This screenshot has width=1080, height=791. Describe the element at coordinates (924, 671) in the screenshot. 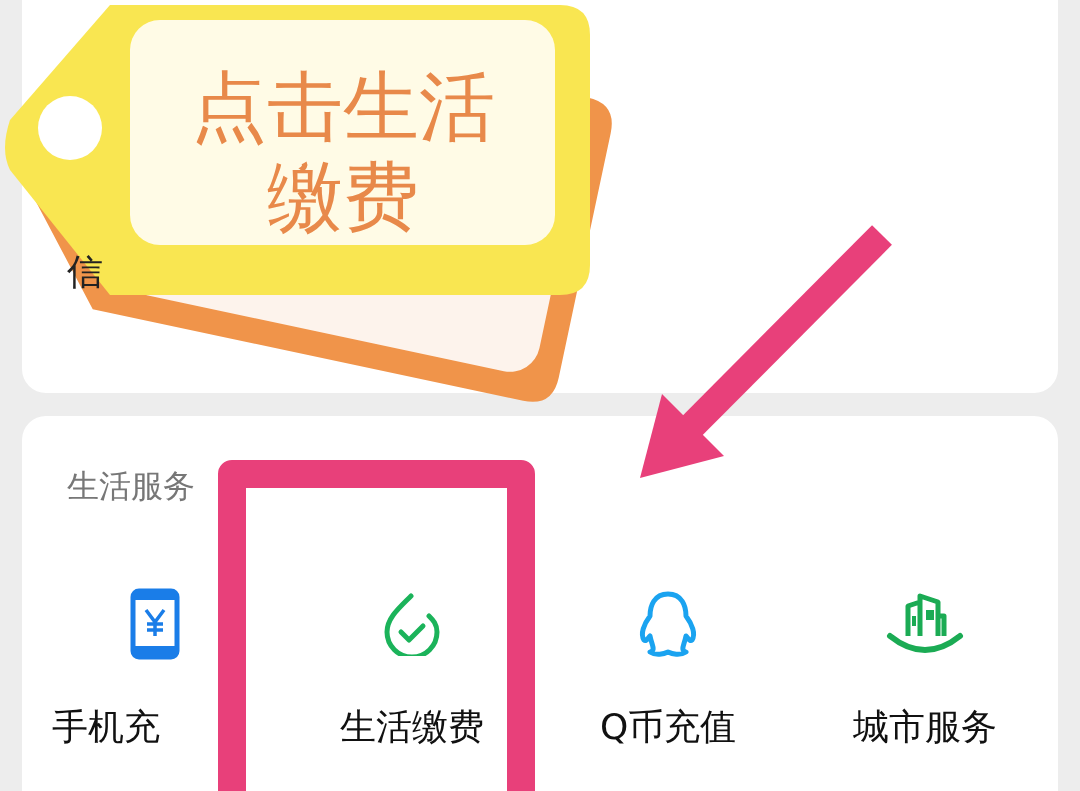

I see `service-item: 城市服务` at that location.